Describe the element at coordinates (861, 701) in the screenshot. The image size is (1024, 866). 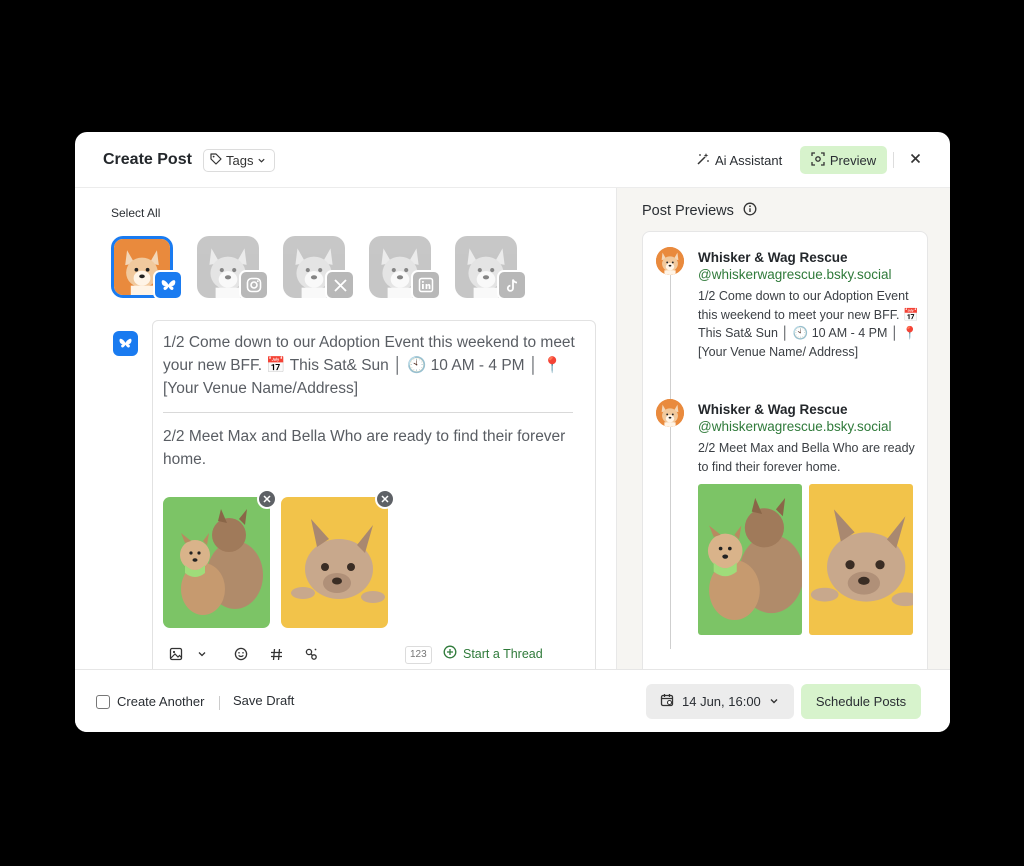
I see `schedule-posts-button: Schedule Posts` at that location.